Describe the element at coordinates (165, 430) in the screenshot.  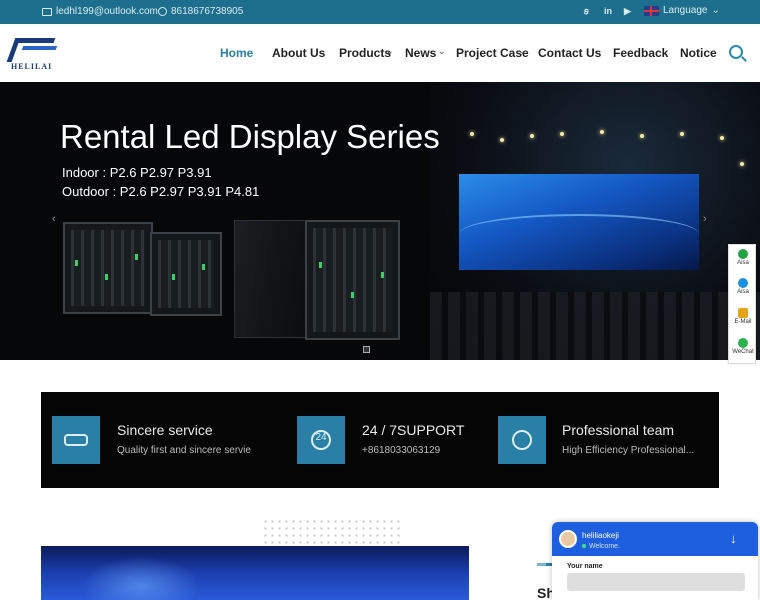
I see `feature-title: Sincere service` at that location.